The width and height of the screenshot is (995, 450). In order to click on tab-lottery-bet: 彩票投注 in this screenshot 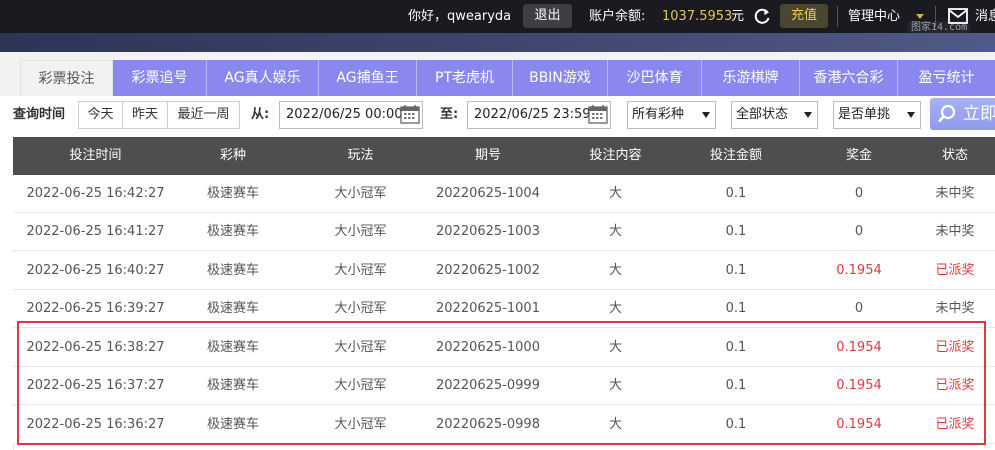, I will do `click(66, 78)`.